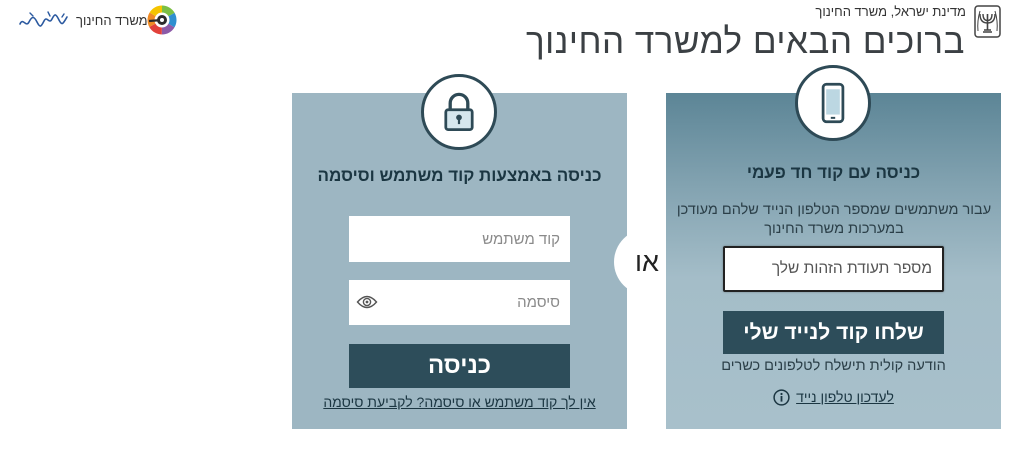 The image size is (1024, 466). Describe the element at coordinates (459, 366) in the screenshot. I see `login-button: כניסה` at that location.